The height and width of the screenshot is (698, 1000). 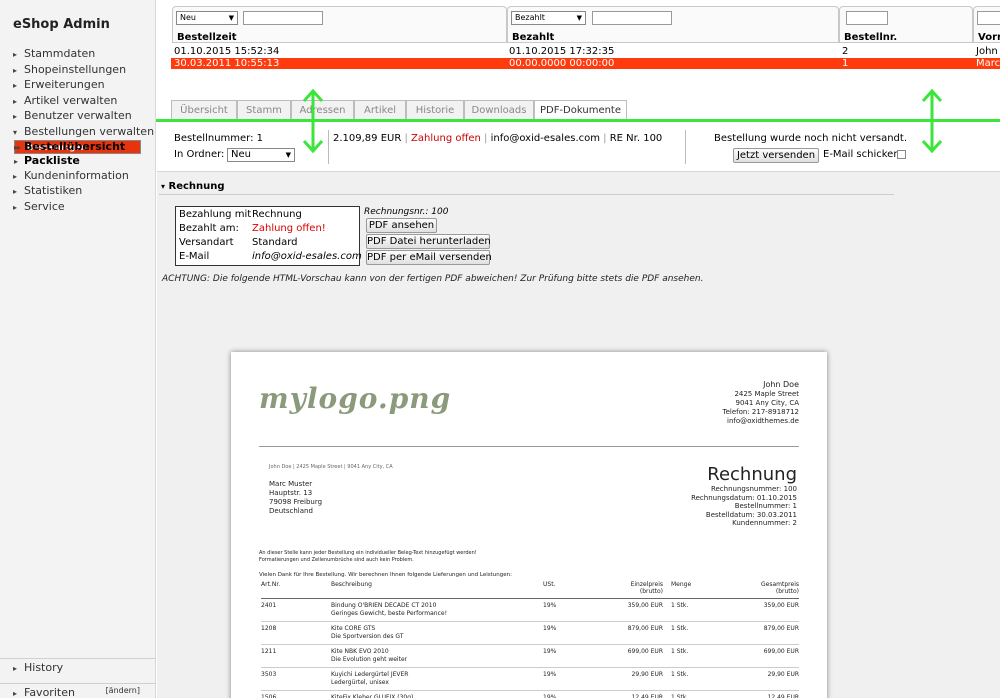 What do you see at coordinates (548, 18) in the screenshot?
I see `paid-filter-select: Bezahlt ▼` at bounding box center [548, 18].